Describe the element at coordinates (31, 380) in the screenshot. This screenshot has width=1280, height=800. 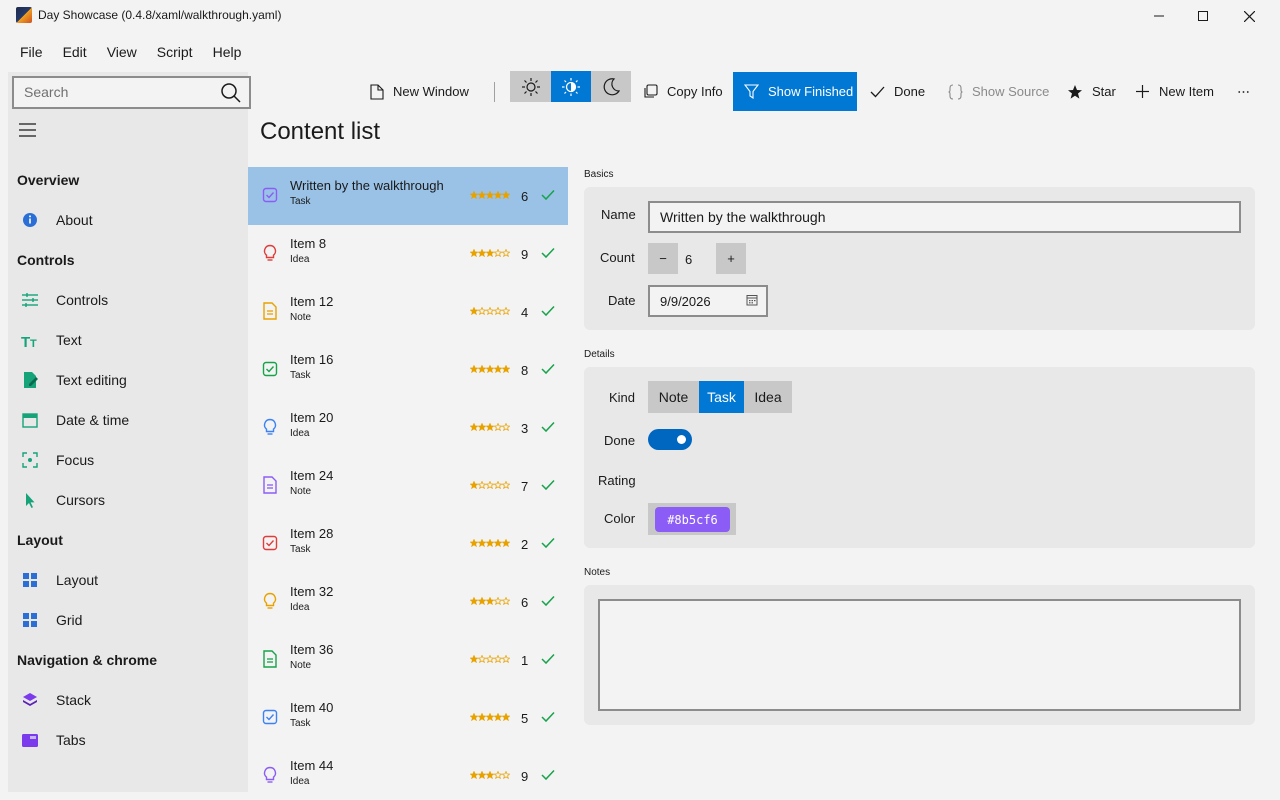
I see `edit-document-icon` at that location.